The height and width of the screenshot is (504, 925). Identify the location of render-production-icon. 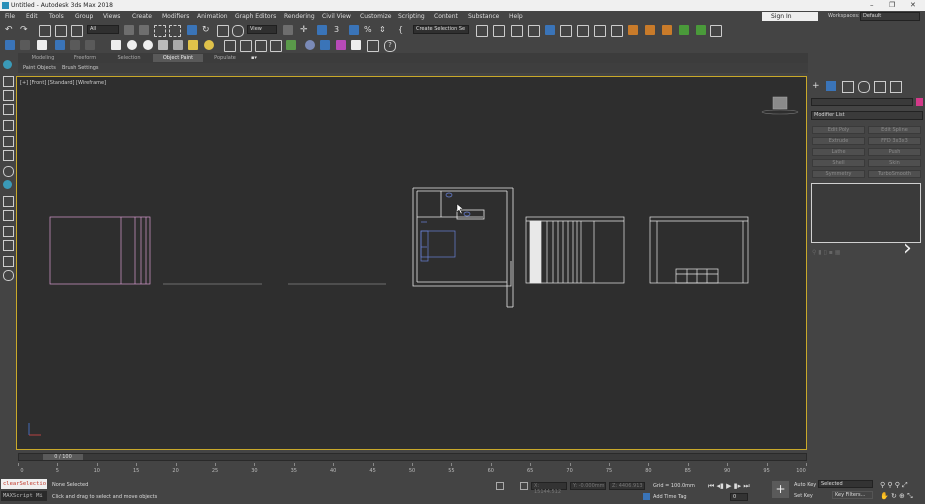
(667, 30).